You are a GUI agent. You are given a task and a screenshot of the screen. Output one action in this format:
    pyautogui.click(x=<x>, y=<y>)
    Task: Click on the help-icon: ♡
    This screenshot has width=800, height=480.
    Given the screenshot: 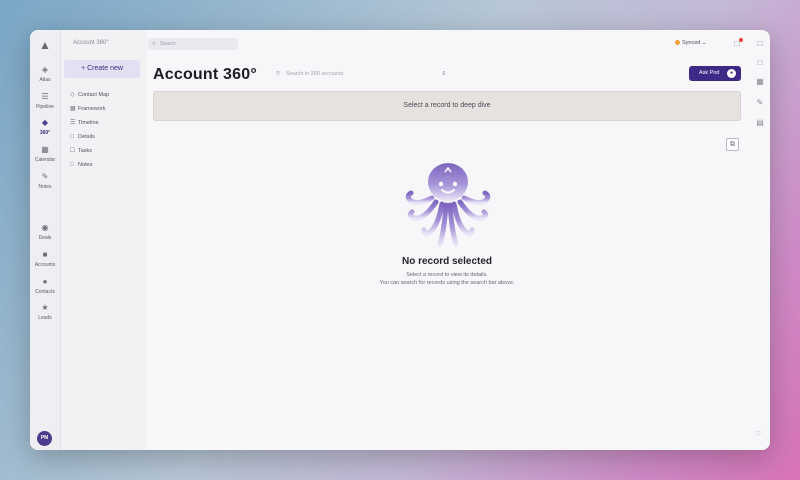 What is the action you would take?
    pyautogui.click(x=758, y=434)
    